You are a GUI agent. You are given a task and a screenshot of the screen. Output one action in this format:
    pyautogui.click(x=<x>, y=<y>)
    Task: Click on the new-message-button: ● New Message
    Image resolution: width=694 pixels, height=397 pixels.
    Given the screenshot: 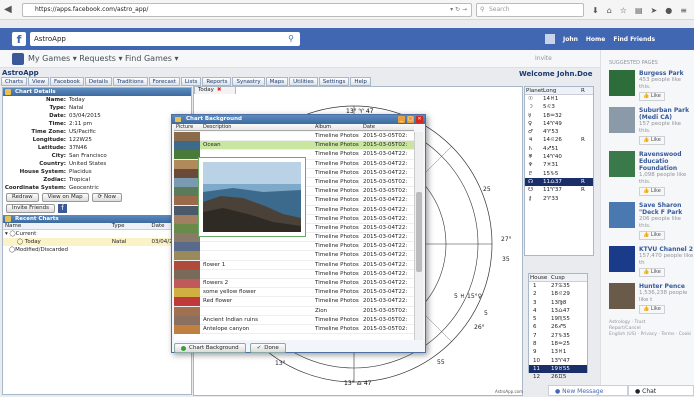 What is the action you would take?
    pyautogui.click(x=588, y=390)
    